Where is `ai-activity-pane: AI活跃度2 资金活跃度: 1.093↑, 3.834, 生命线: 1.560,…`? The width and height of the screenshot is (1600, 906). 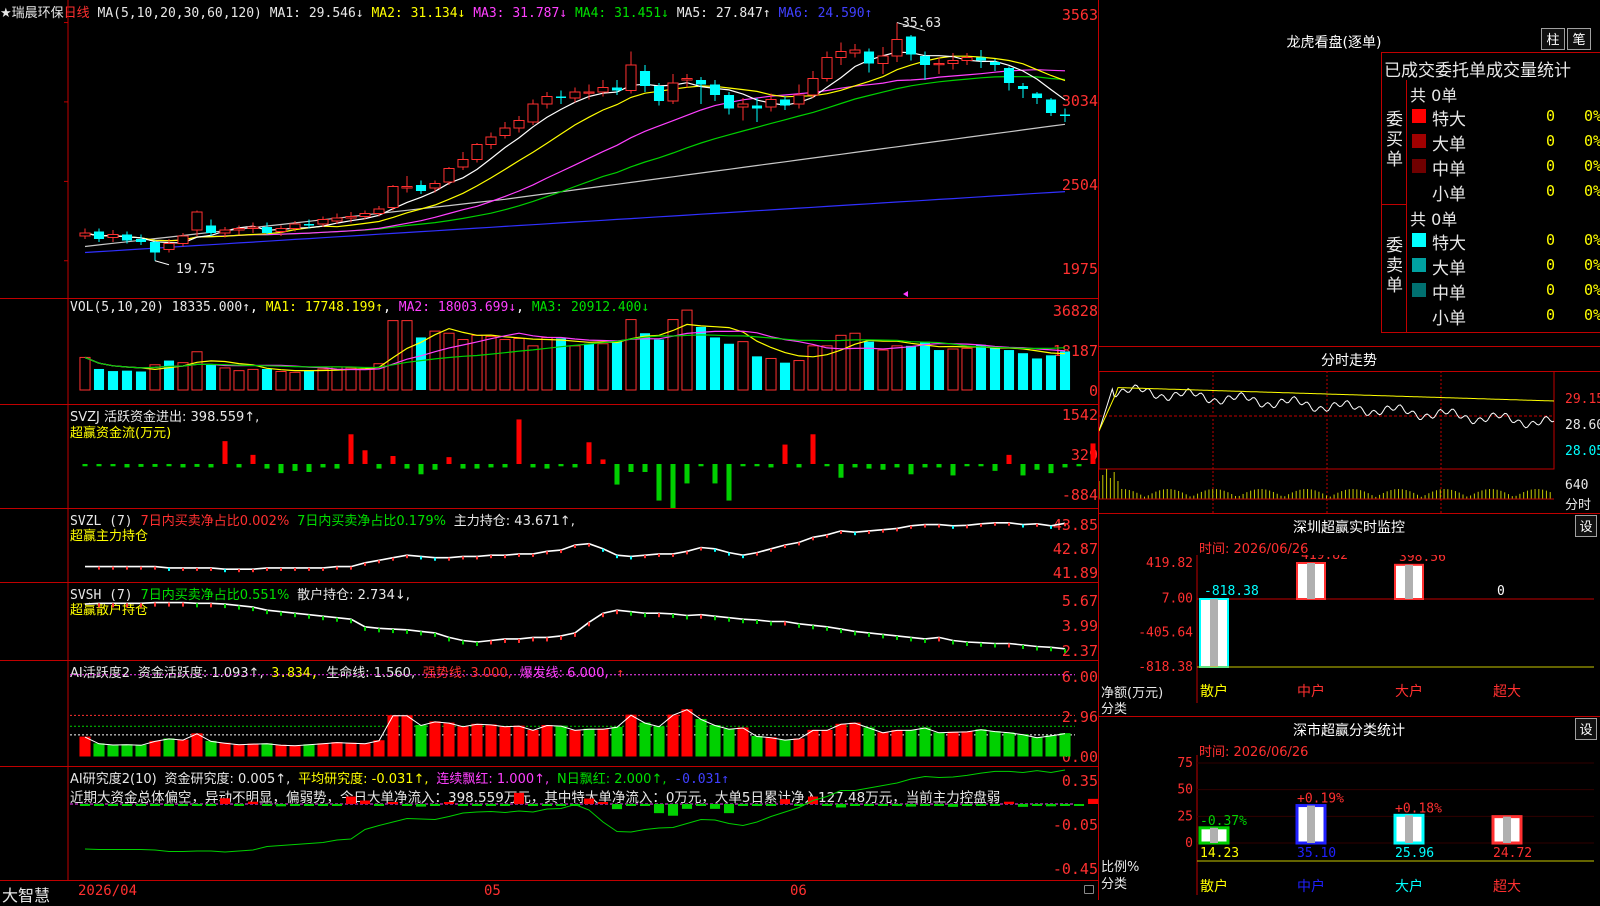
ai-activity-pane: AI活跃度2 资金活跃度: 1.093↑, 3.834, 生命线: 1.560,… is located at coordinates (549, 713).